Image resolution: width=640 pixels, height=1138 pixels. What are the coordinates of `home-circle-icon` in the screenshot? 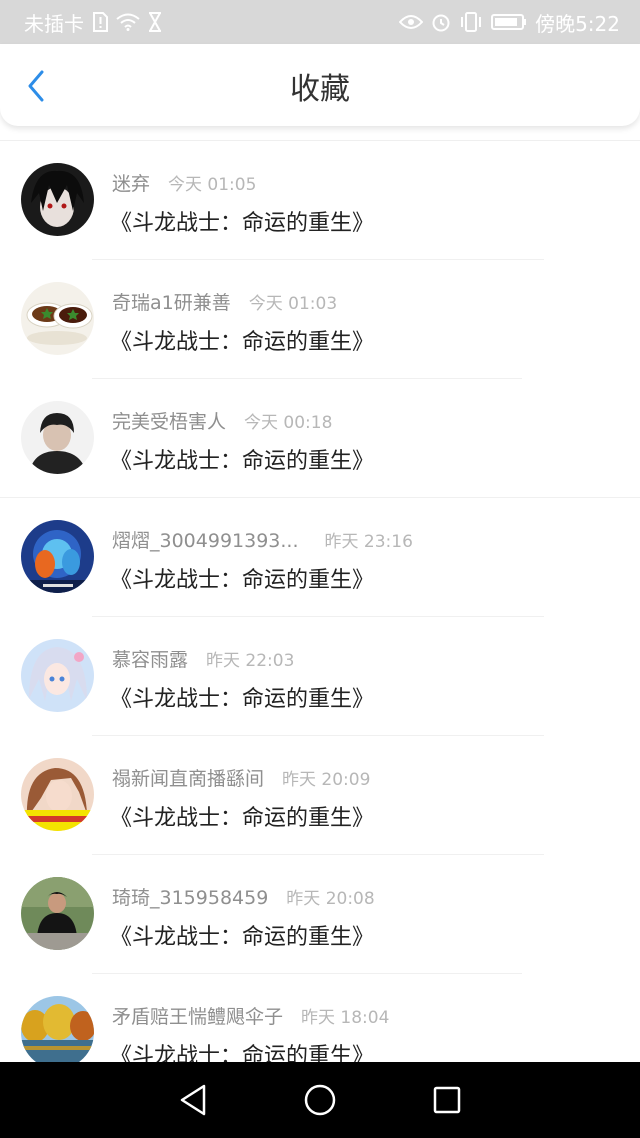 It's located at (320, 1100).